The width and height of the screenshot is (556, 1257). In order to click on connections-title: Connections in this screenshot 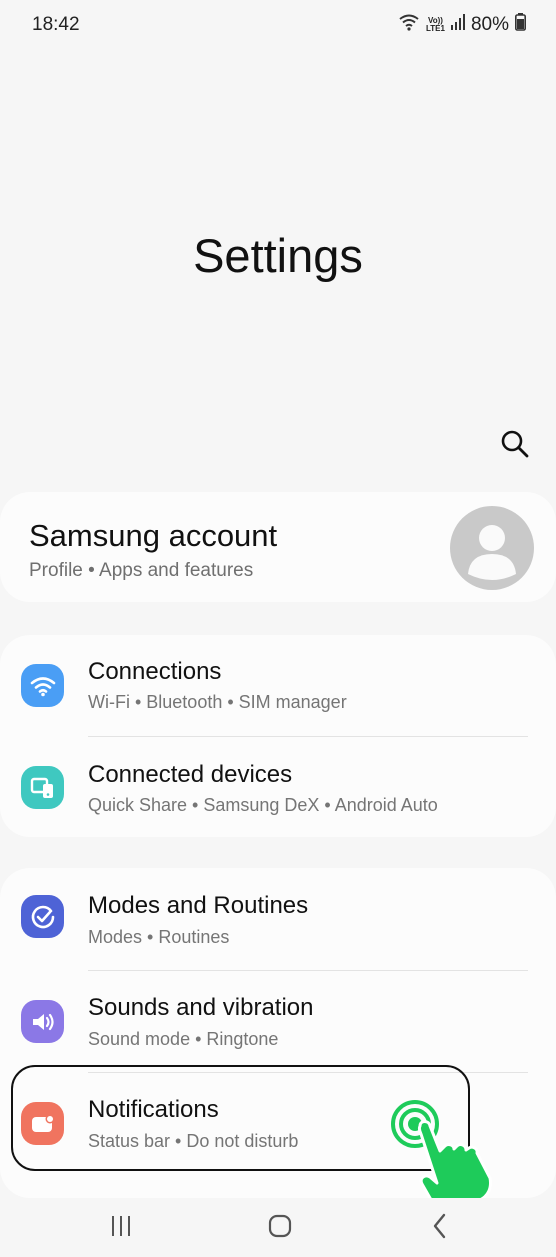, I will do `click(155, 671)`.